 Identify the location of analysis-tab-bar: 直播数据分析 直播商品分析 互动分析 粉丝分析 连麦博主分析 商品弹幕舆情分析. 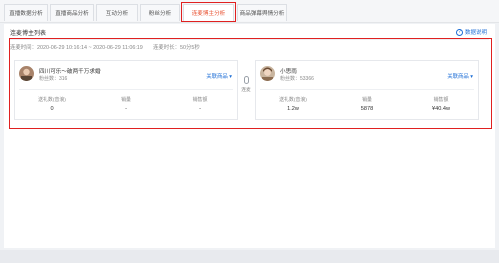
(249, 11).